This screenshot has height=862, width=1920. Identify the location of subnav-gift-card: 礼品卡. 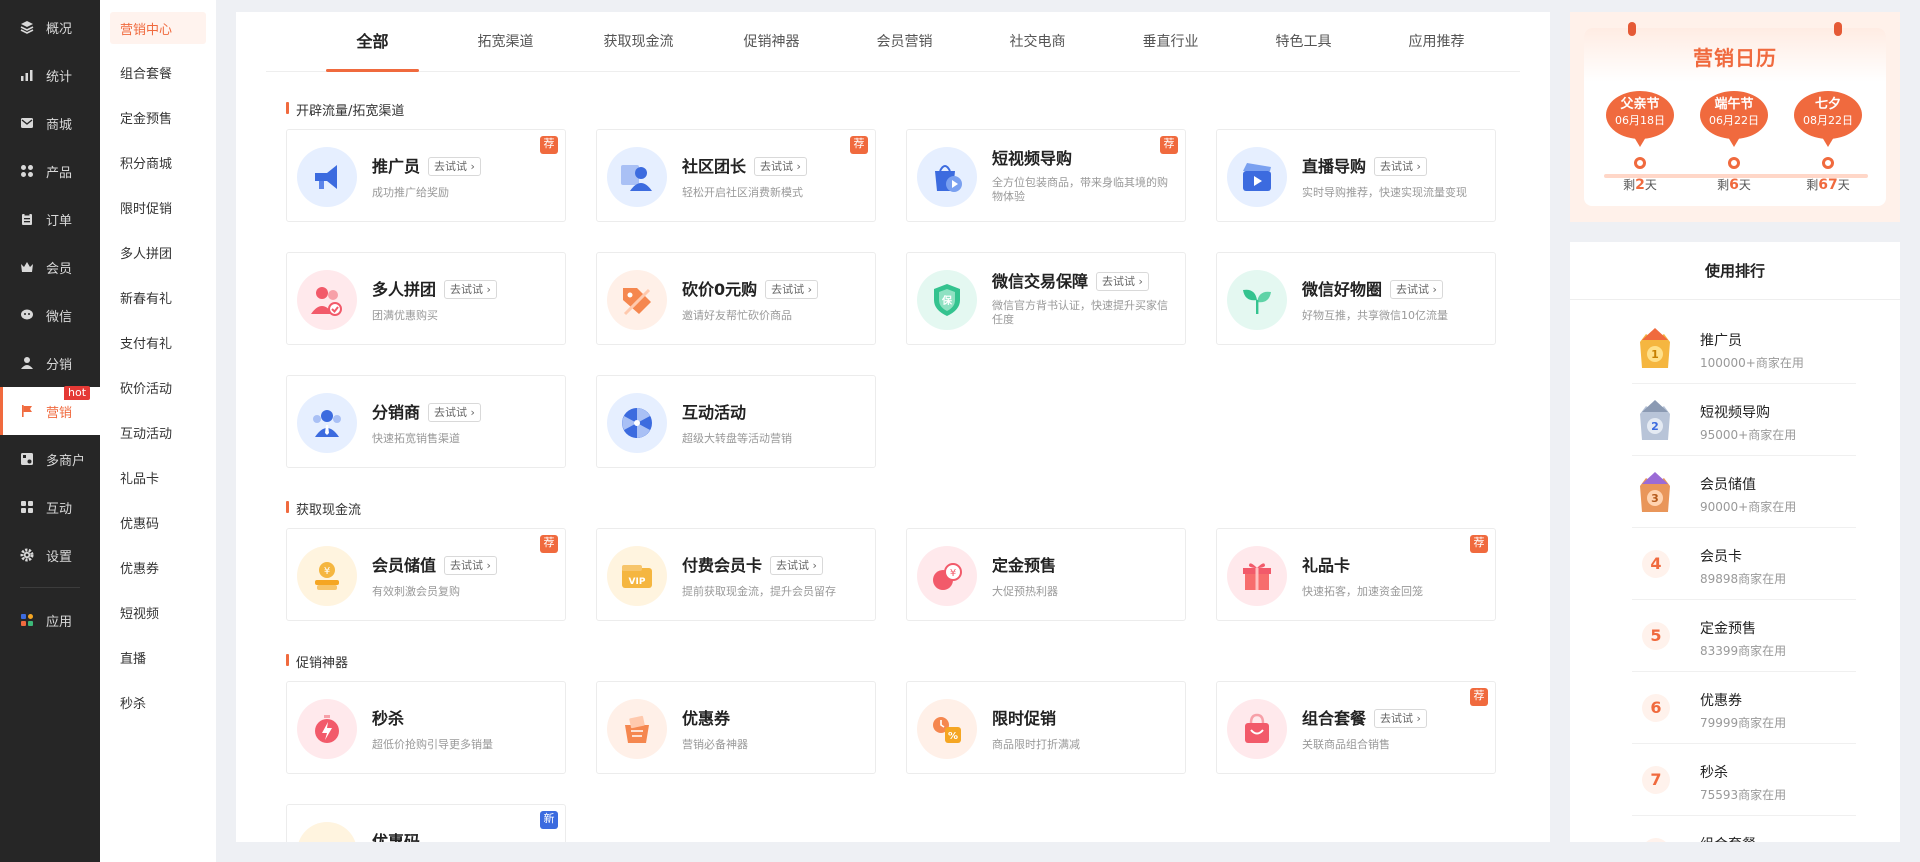
(158, 477).